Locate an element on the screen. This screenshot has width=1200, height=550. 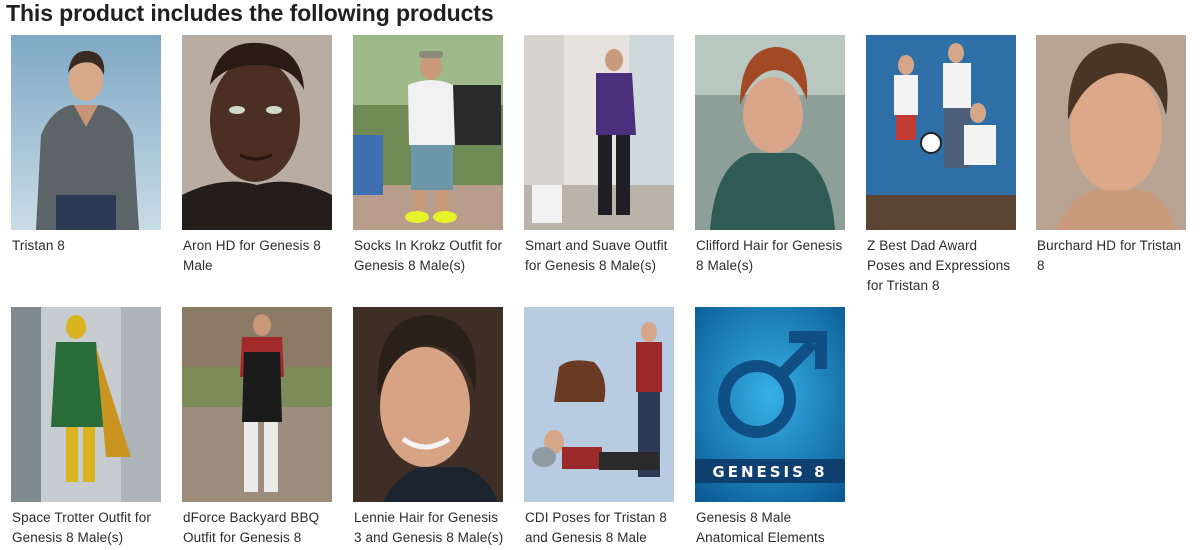
product-card-burchard-hd: Burchard HD for Tristan 8 is located at coordinates (1111, 155).